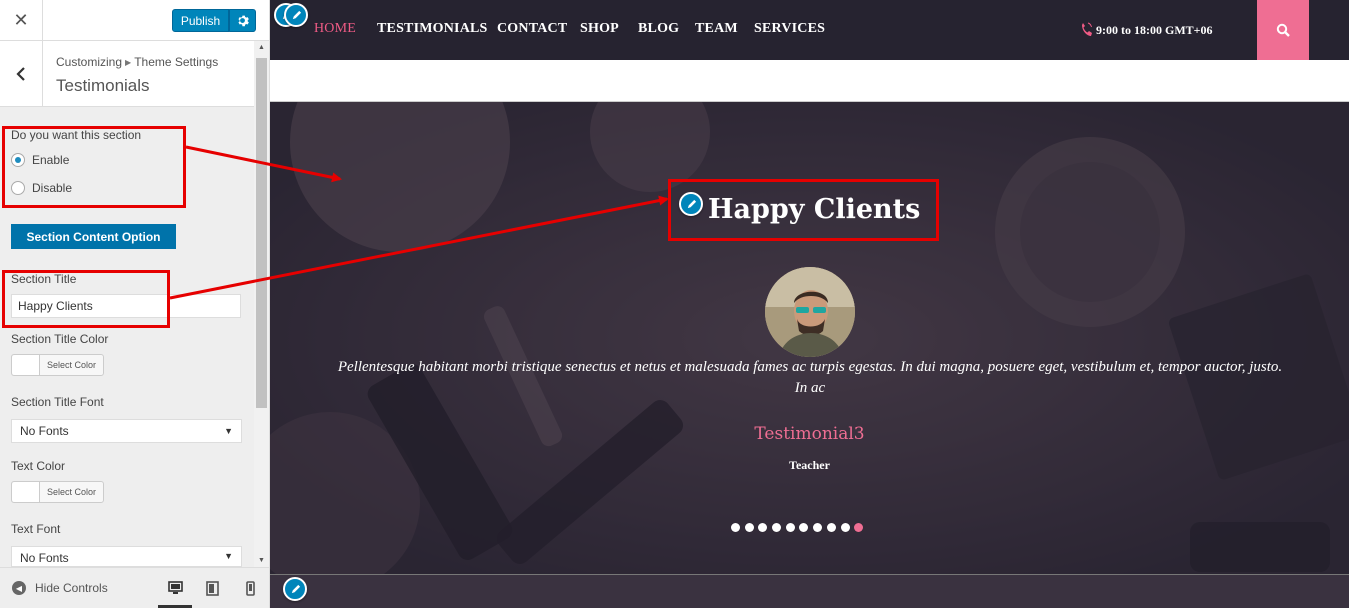  I want to click on mobile-preview-button, so click(250, 588).